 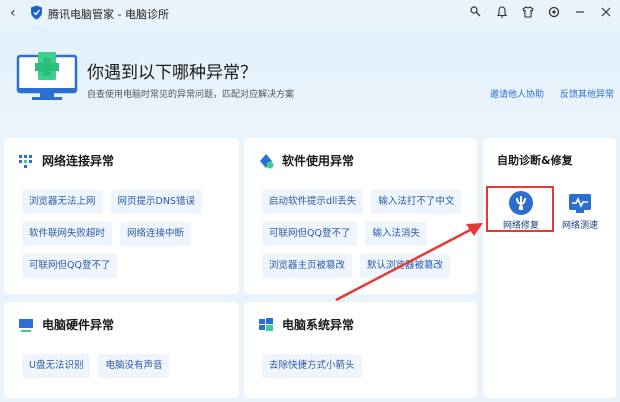 What do you see at coordinates (26, 325) in the screenshot?
I see `hardware-icon` at bounding box center [26, 325].